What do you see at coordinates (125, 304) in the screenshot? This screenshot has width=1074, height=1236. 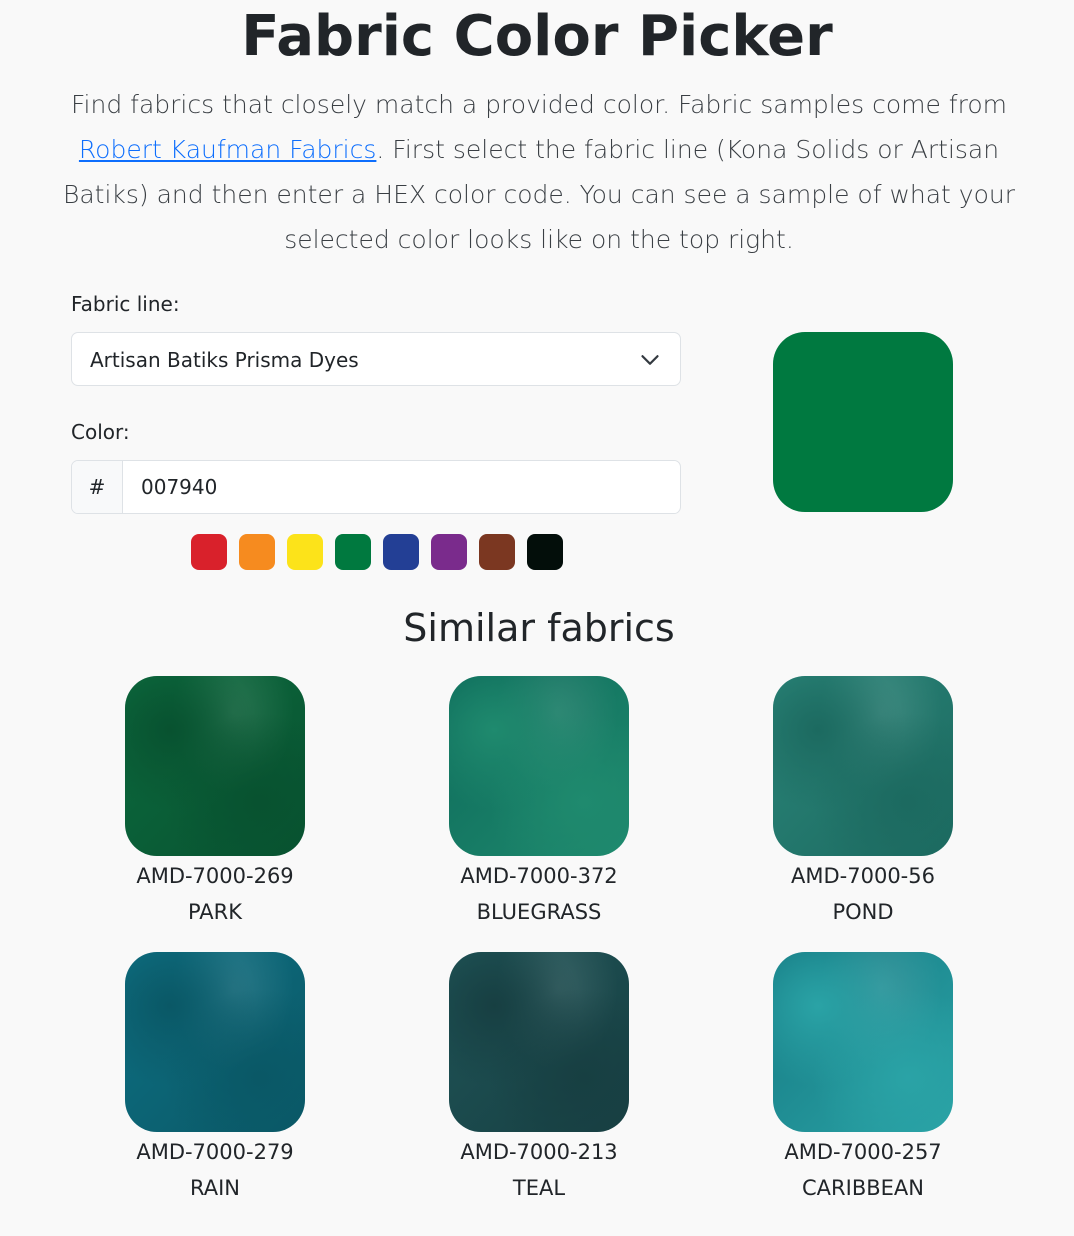 I see `fabric-line-label: Fabric line:` at bounding box center [125, 304].